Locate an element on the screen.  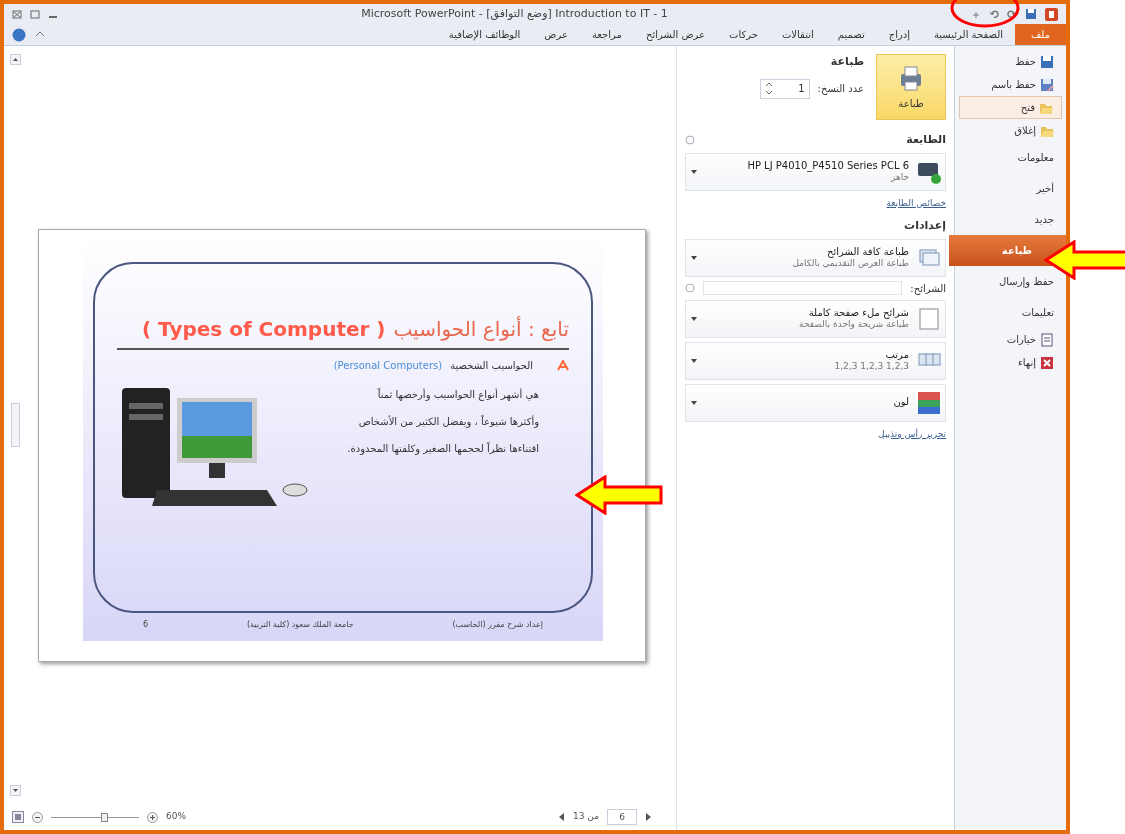
bullet-english: (Personal Computers) is located at coordinates (388, 365).